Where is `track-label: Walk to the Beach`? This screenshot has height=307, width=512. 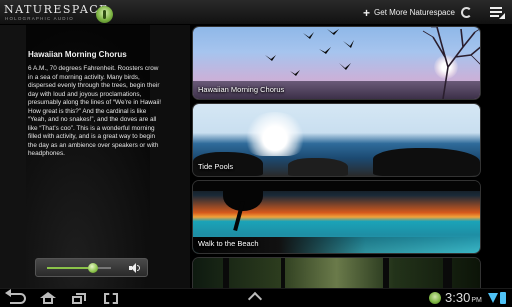 track-label: Walk to the Beach is located at coordinates (228, 243).